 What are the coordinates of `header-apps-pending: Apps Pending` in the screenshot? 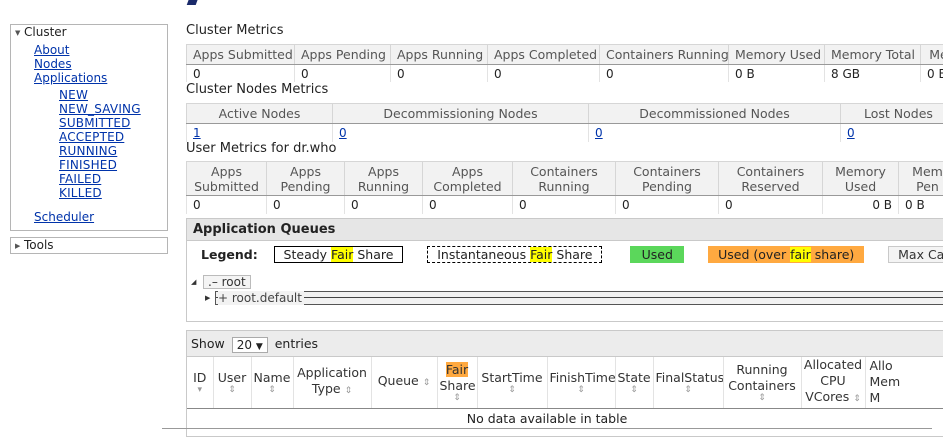 It's located at (342, 54).